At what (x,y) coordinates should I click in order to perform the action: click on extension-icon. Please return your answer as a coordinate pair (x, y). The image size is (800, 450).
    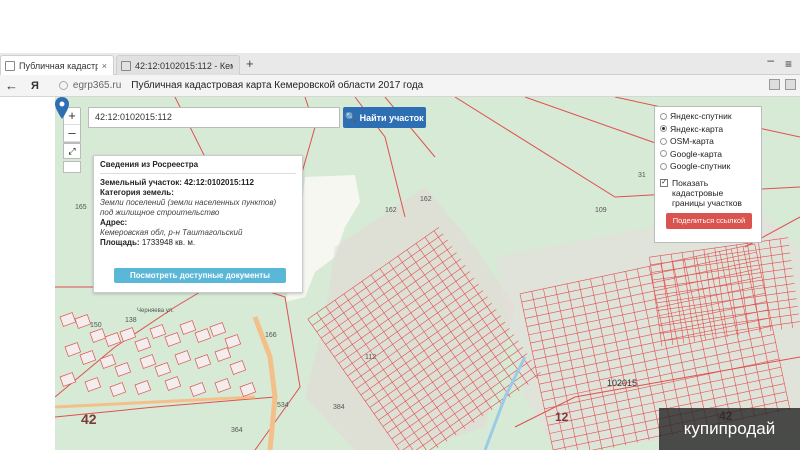
    Looking at the image, I should click on (774, 84).